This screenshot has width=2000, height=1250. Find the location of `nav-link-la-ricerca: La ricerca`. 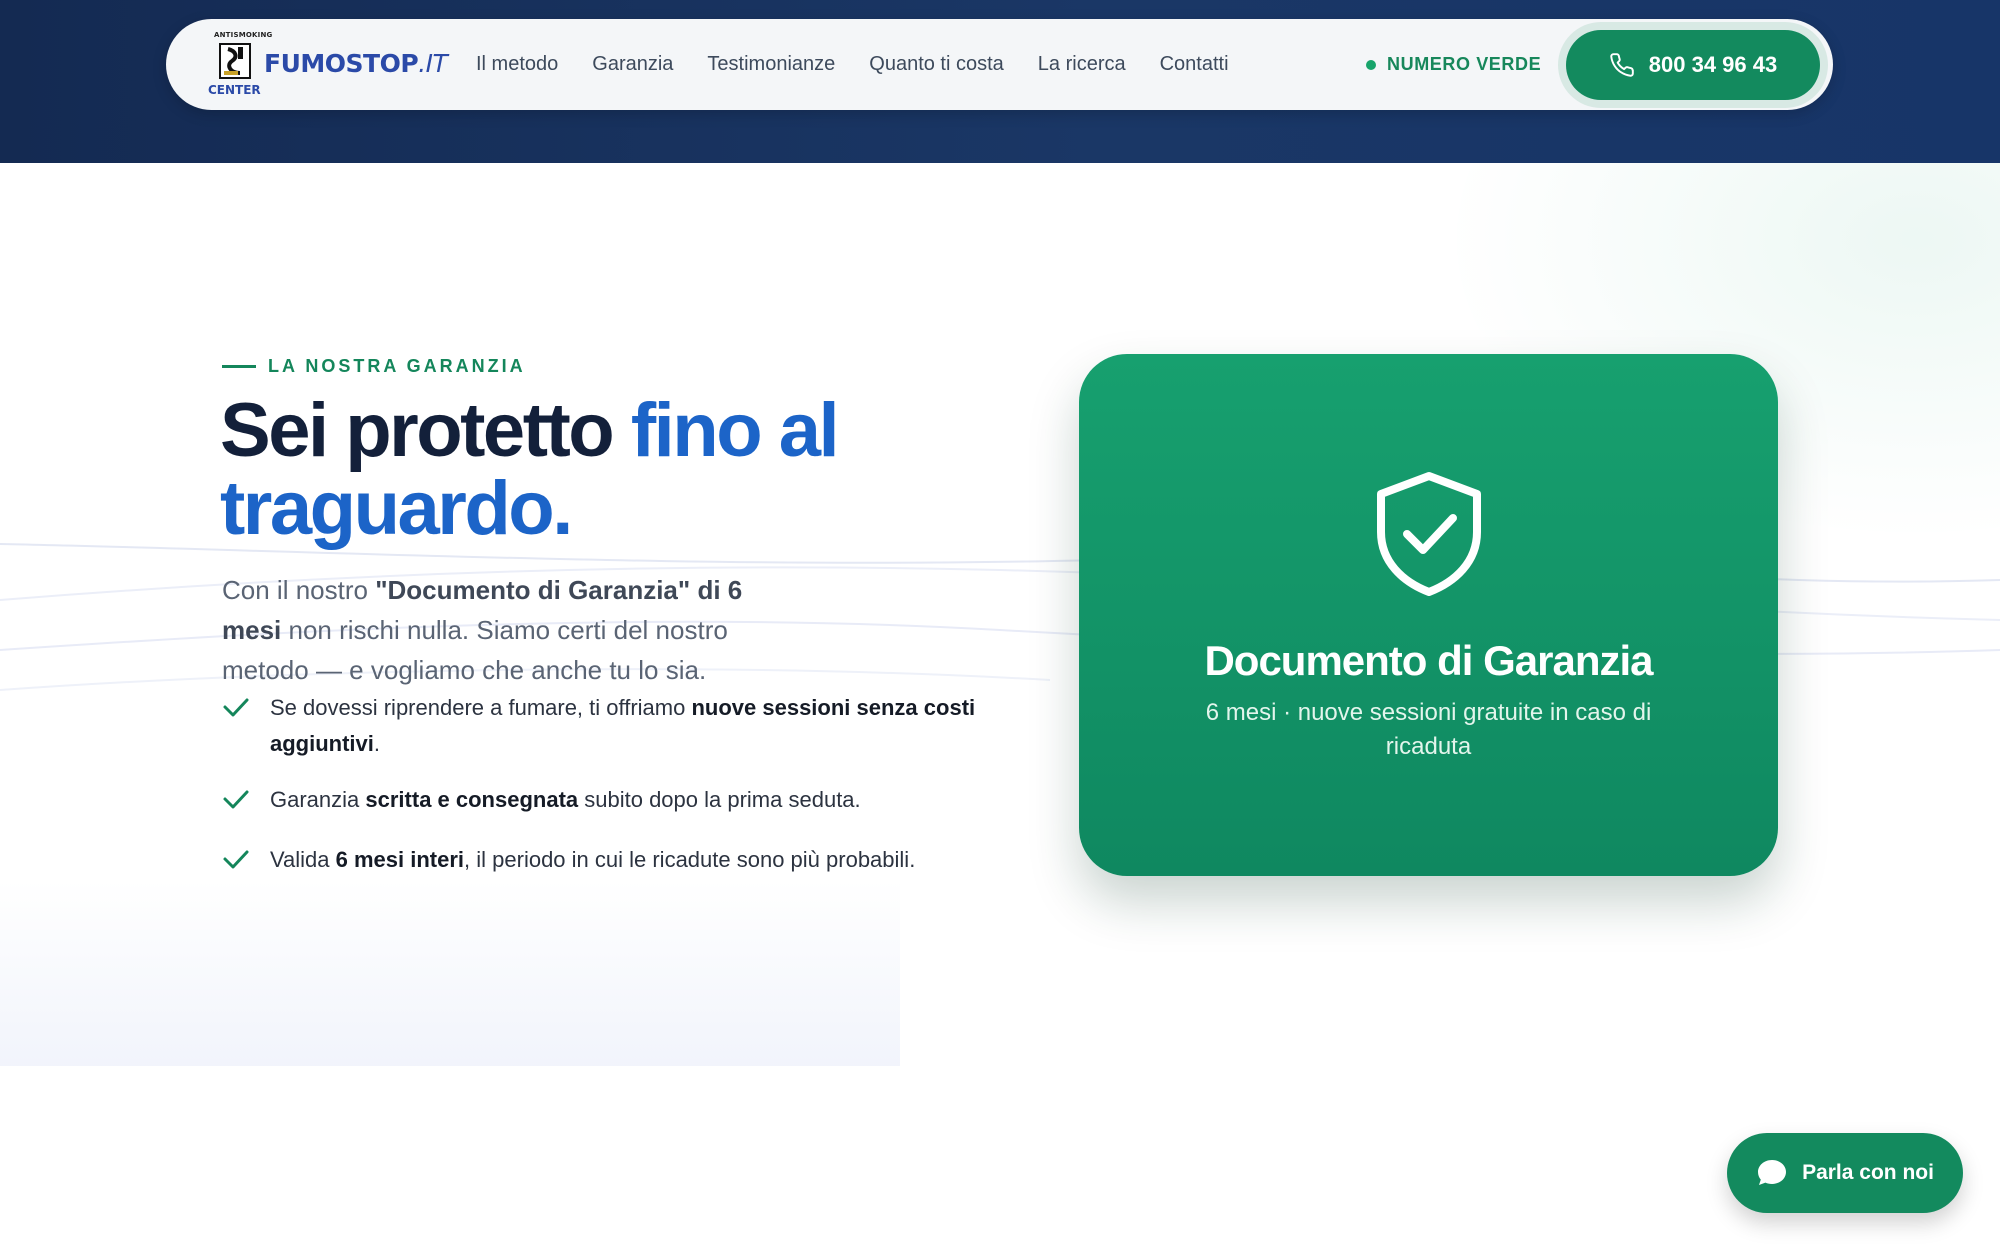

nav-link-la-ricerca: La ricerca is located at coordinates (1082, 64).